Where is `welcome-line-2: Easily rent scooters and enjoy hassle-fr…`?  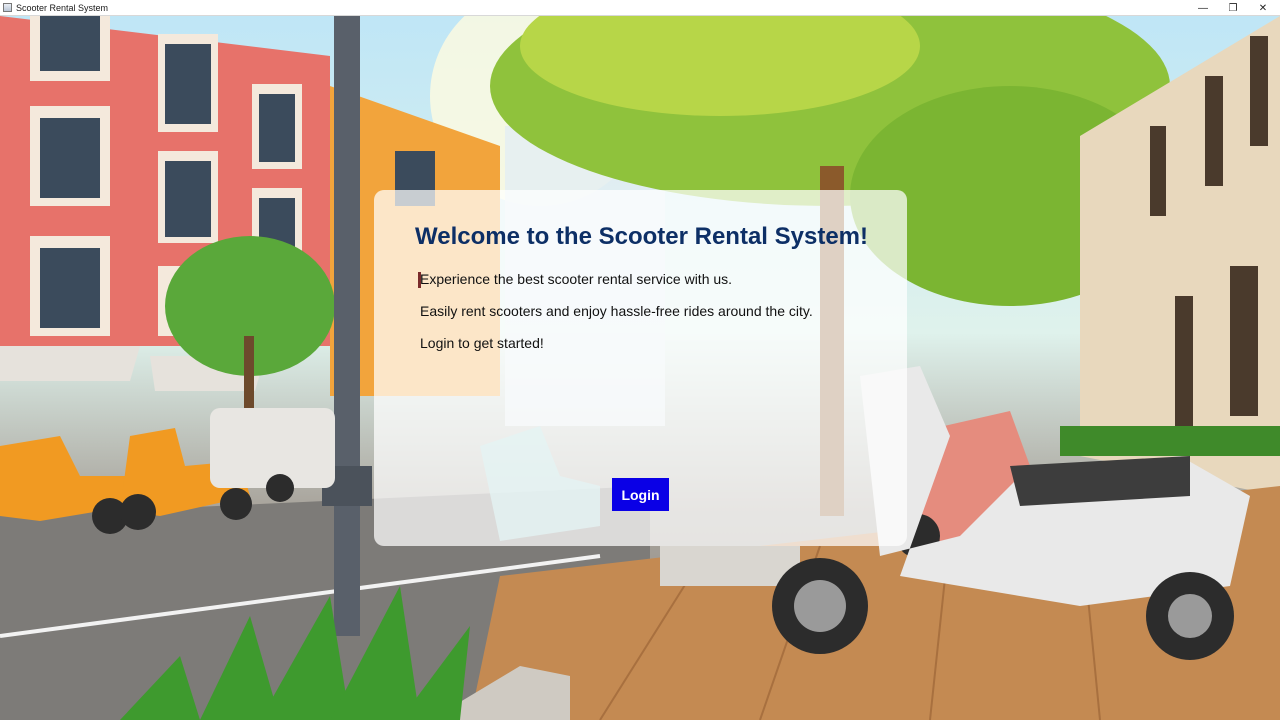
welcome-line-2: Easily rent scooters and enjoy hassle-fr… is located at coordinates (616, 311).